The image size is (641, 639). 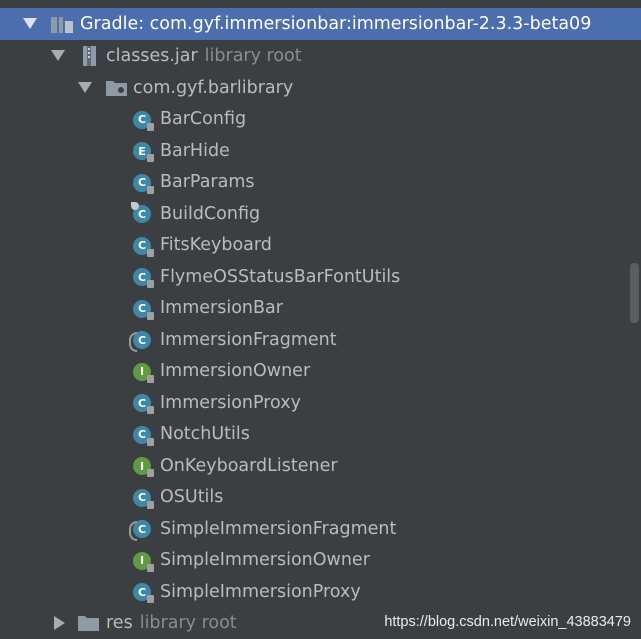 I want to click on package-icon, so click(x=116, y=88).